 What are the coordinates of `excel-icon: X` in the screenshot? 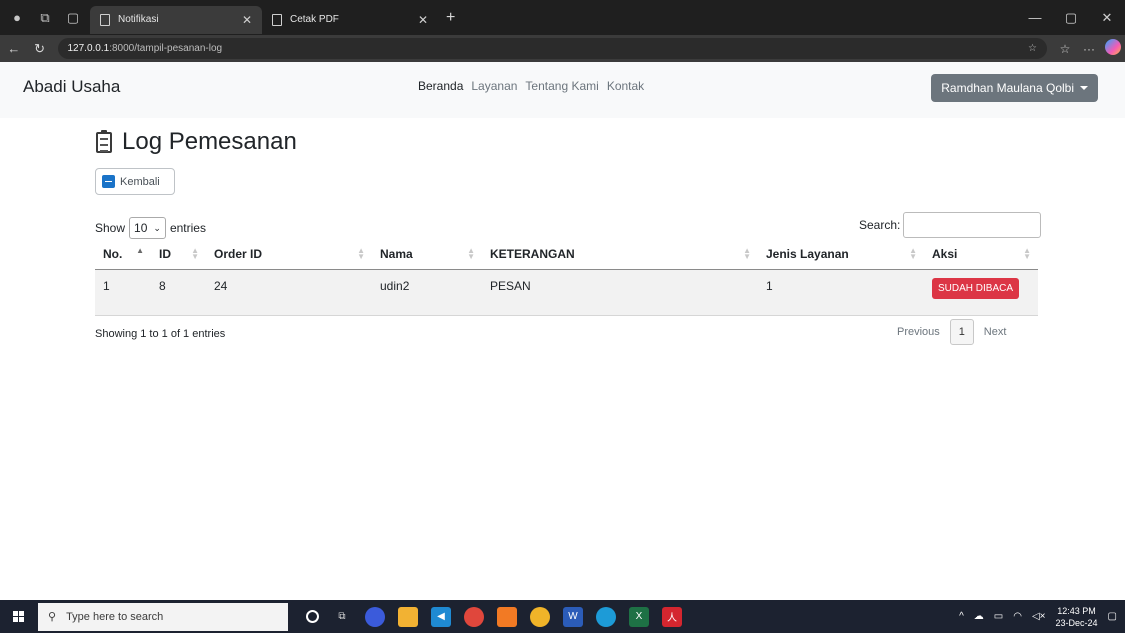 It's located at (639, 616).